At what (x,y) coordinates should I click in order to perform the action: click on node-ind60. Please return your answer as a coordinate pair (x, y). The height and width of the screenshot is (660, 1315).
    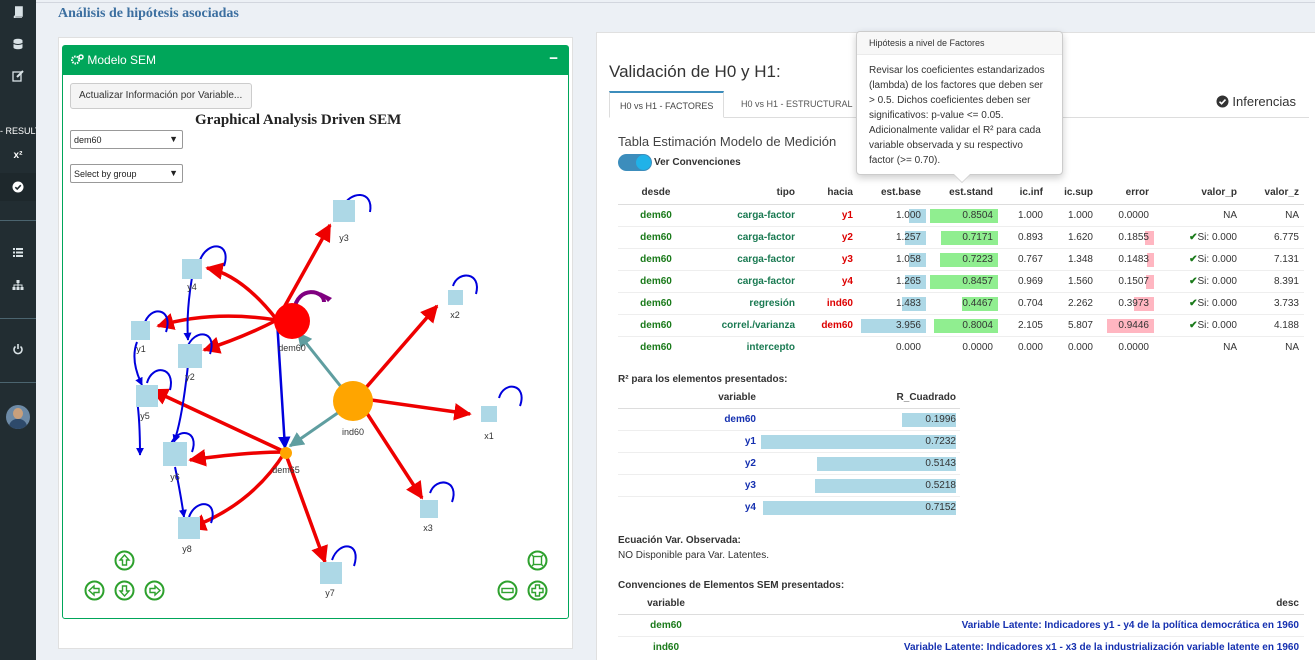
    Looking at the image, I should click on (353, 401).